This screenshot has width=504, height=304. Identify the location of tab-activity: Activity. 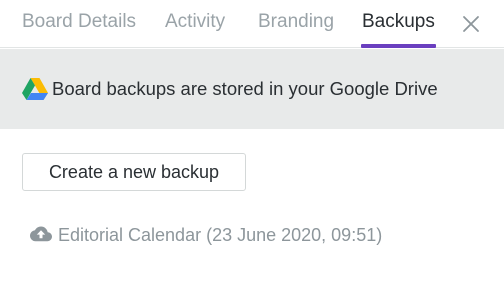
(195, 22).